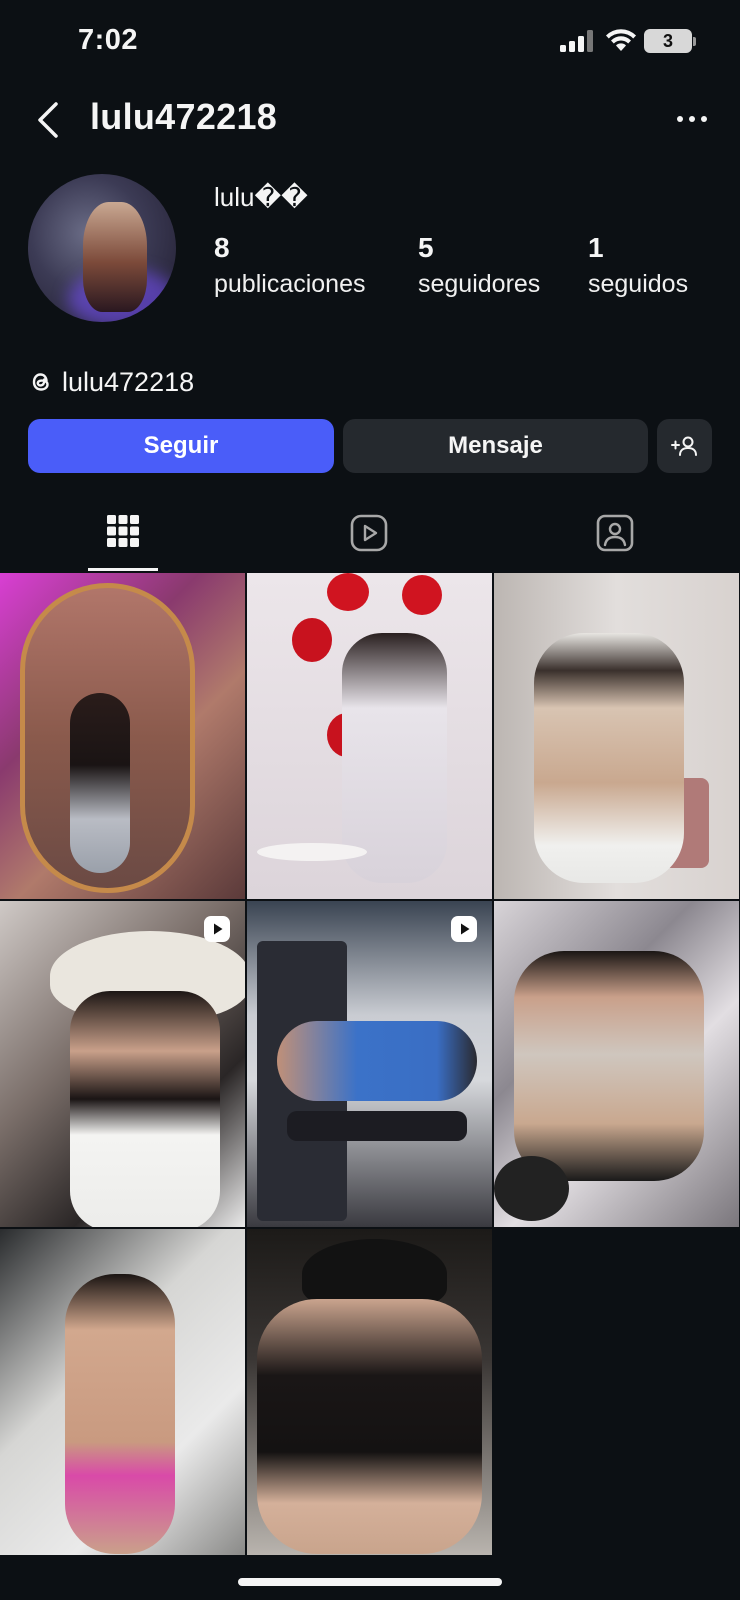 The width and height of the screenshot is (740, 1600). I want to click on grid-icon, so click(123, 531).